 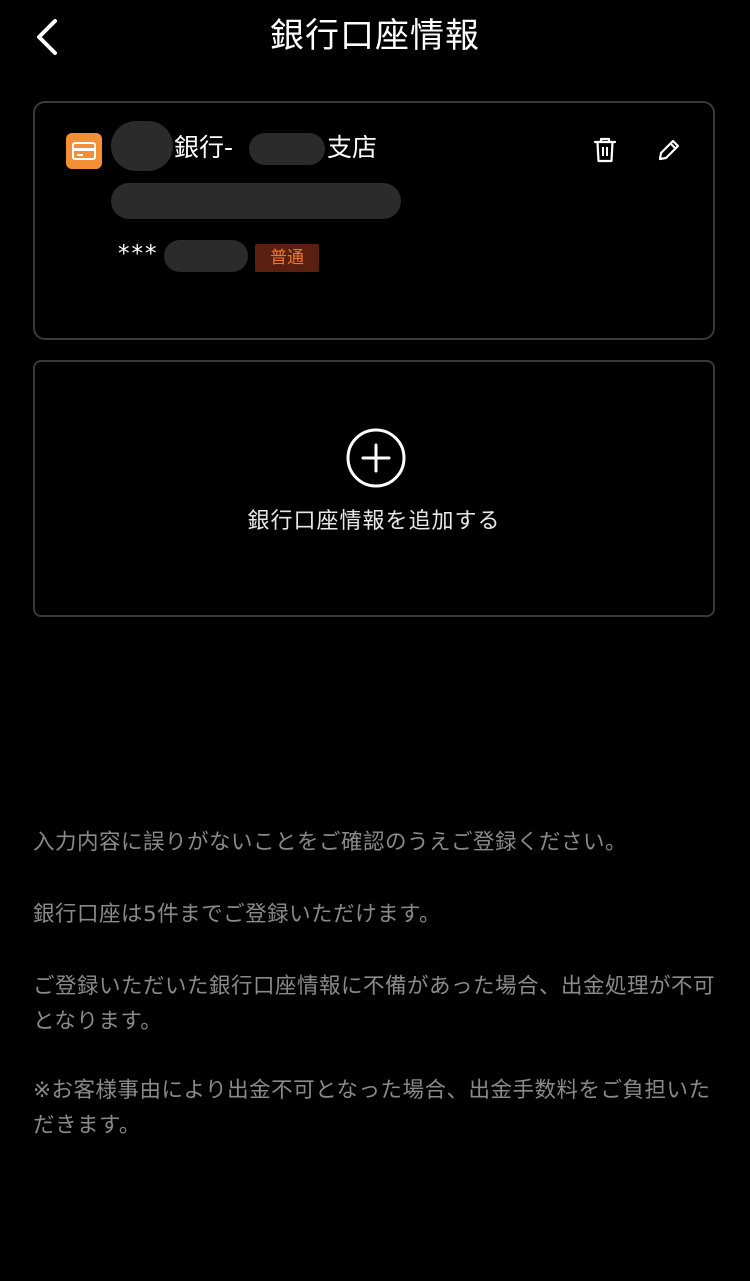 I want to click on pencil-icon, so click(x=669, y=150).